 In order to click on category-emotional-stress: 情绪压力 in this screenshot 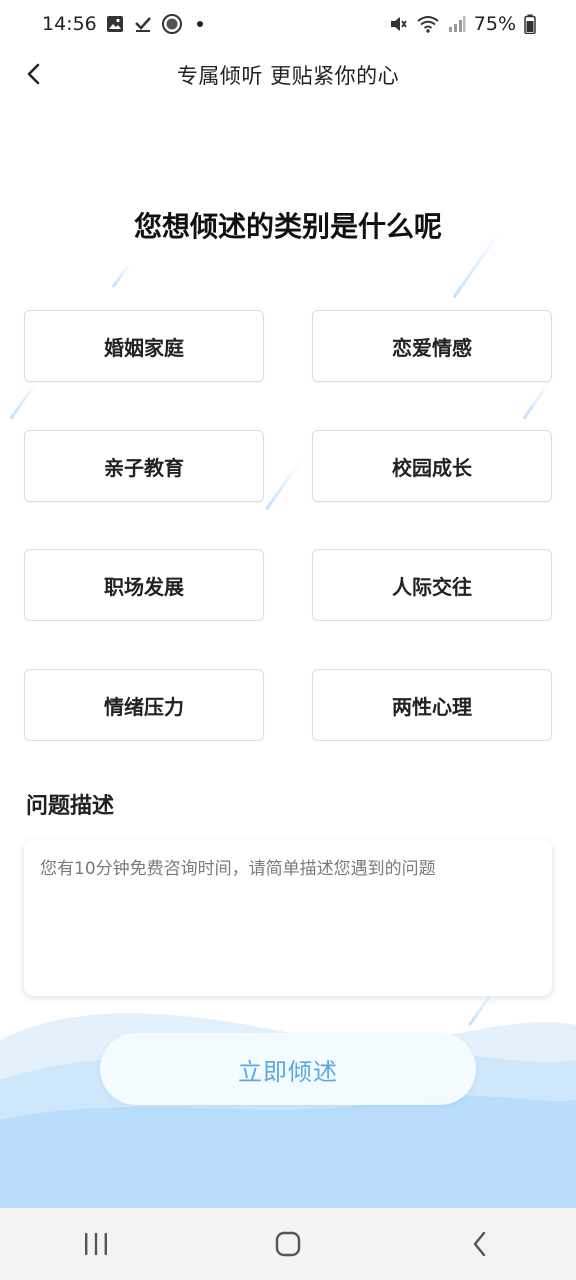, I will do `click(144, 705)`.